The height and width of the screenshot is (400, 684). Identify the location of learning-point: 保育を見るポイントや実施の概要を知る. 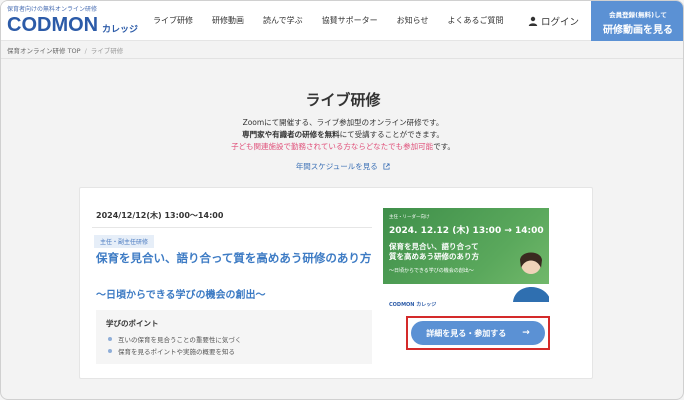
(171, 351).